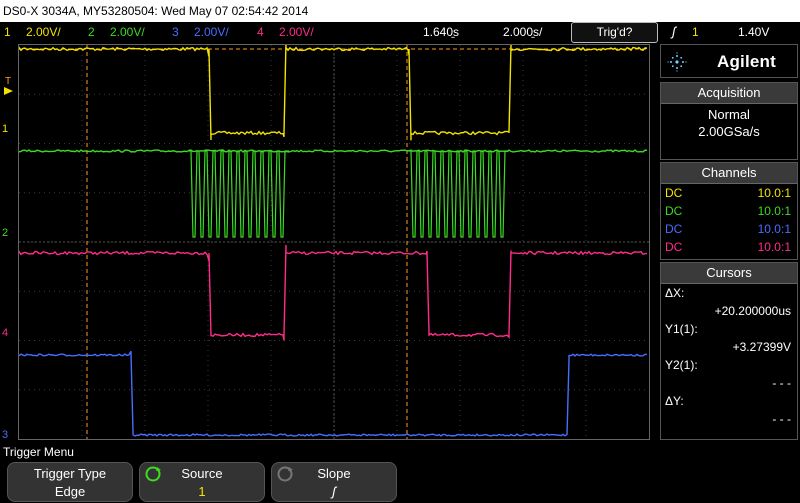  I want to click on y2-label: Y2(1):, so click(681, 365).